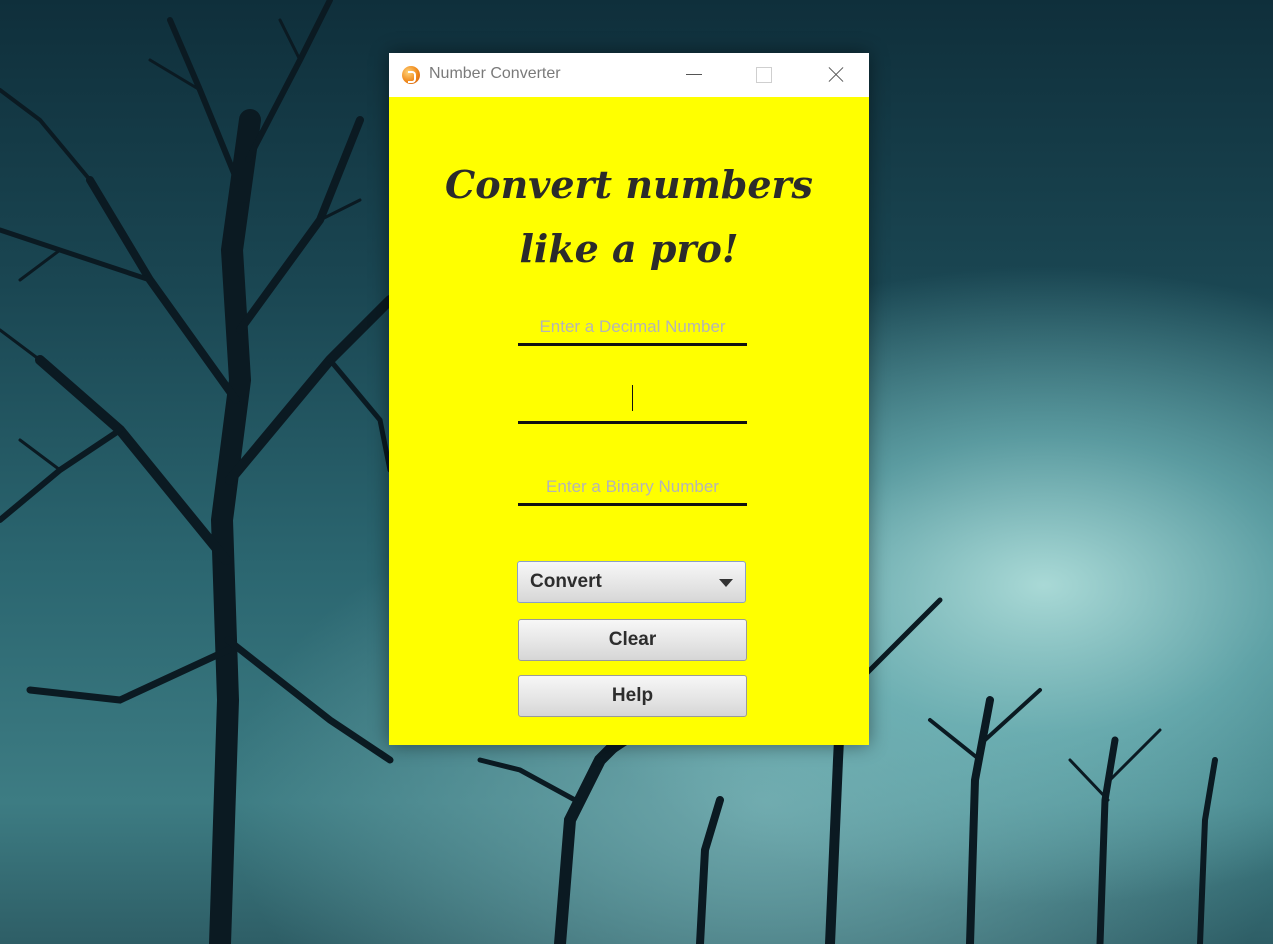  I want to click on headline-line-2: like a pro!, so click(629, 248).